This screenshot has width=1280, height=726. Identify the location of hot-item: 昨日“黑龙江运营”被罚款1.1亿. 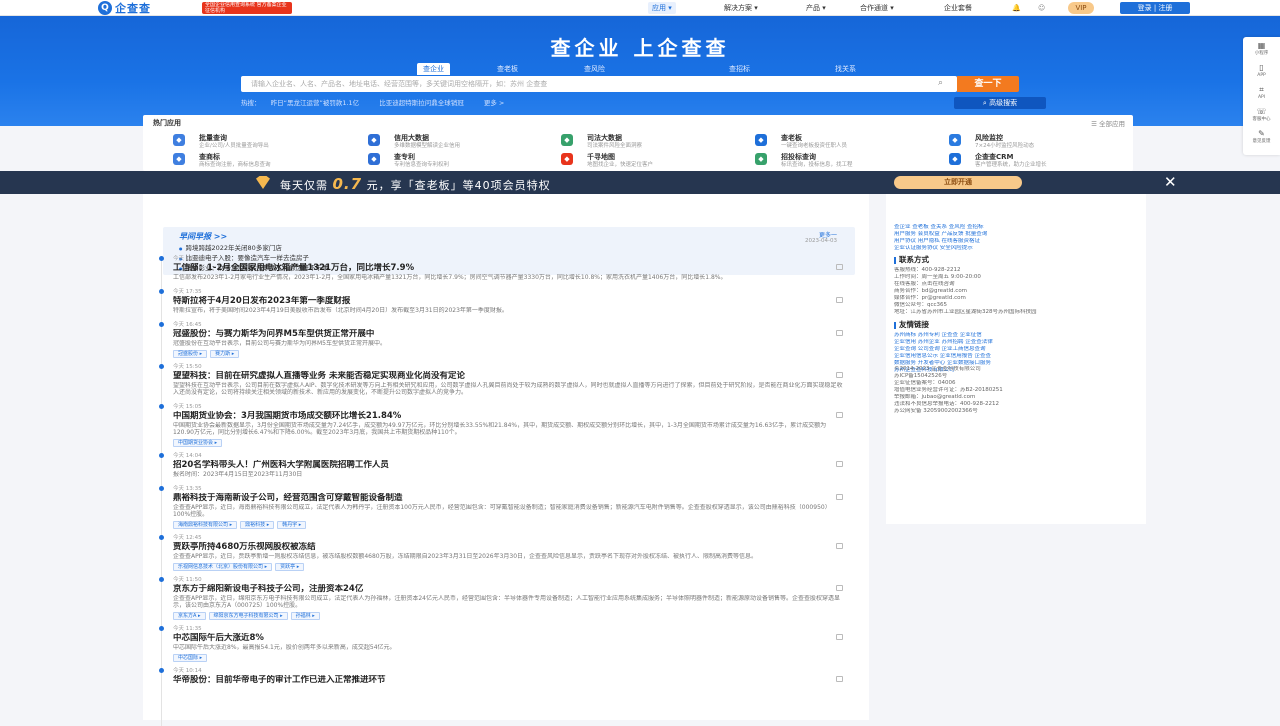
(315, 103).